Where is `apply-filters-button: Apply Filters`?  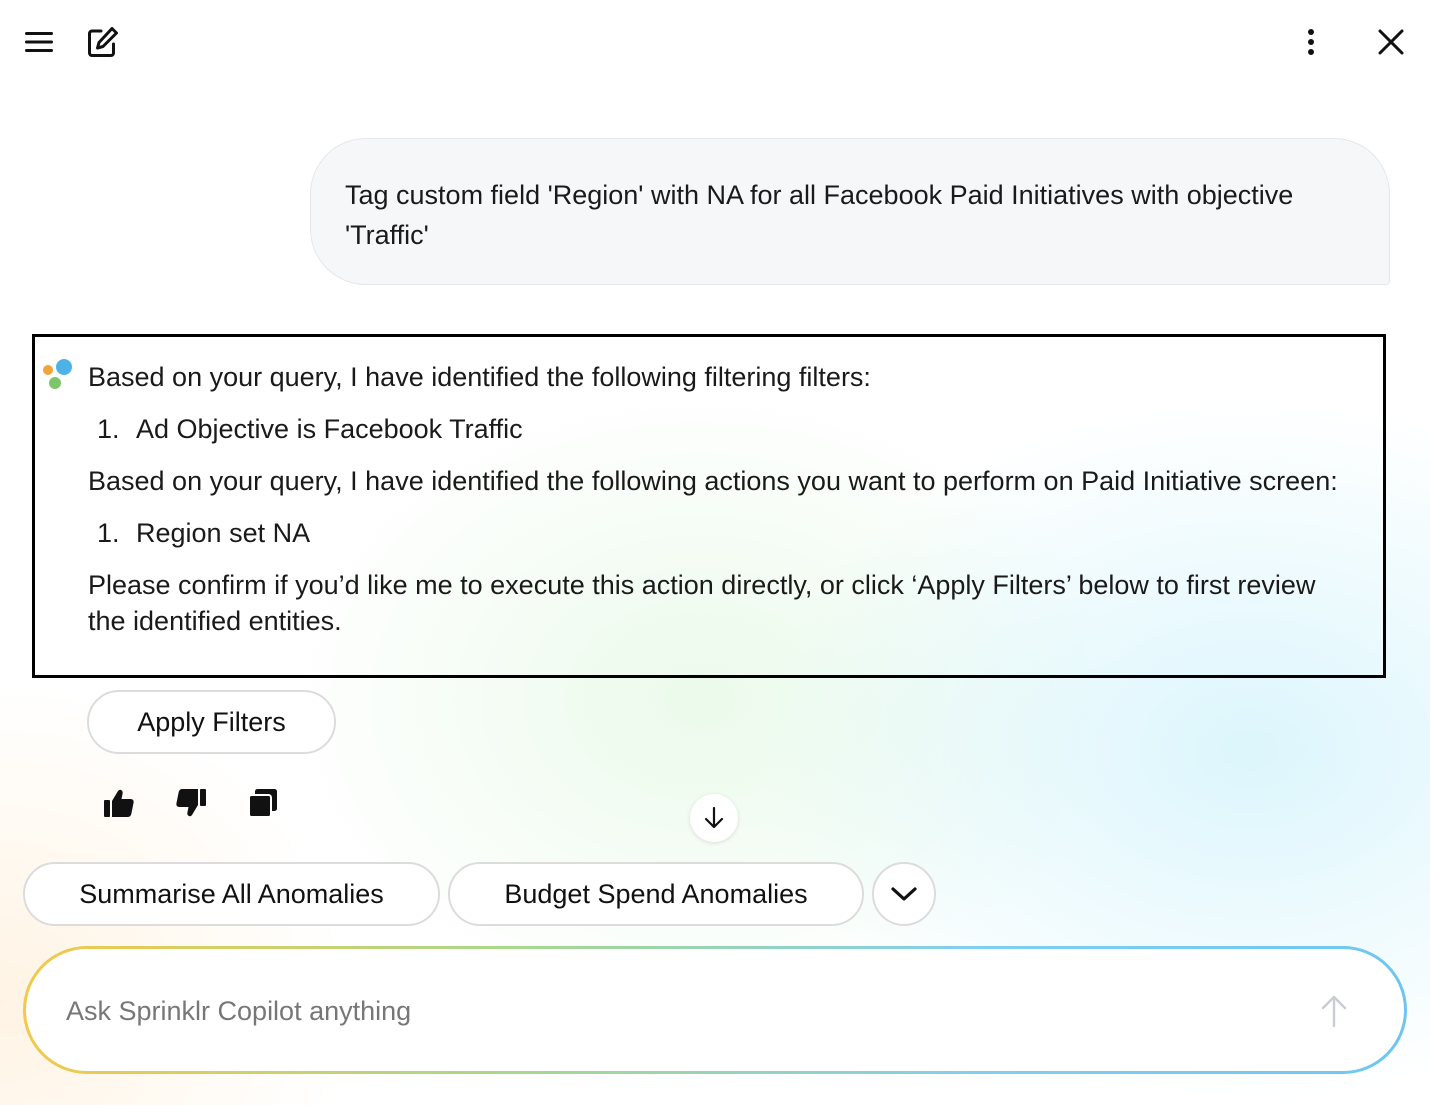
apply-filters-button: Apply Filters is located at coordinates (211, 722).